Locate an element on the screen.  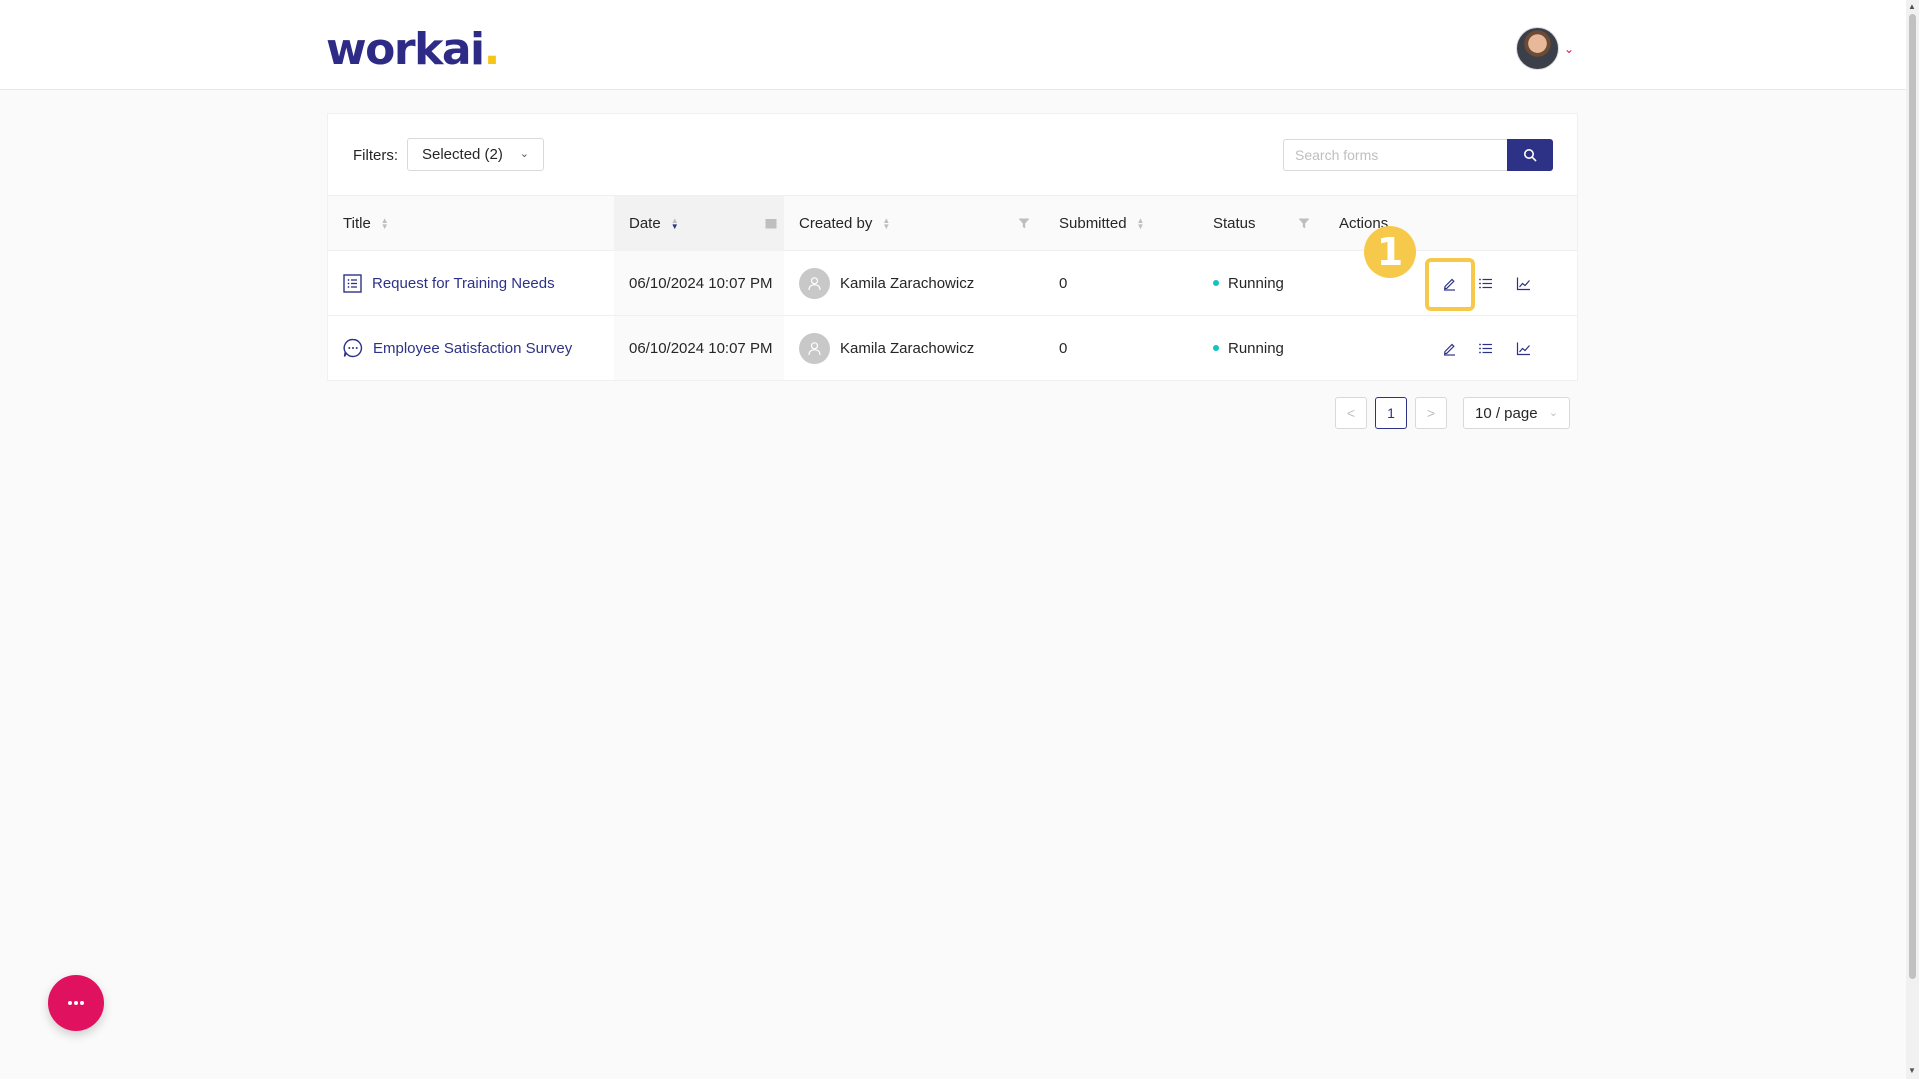
page-size-select: 10 / page ⌄ is located at coordinates (1516, 413).